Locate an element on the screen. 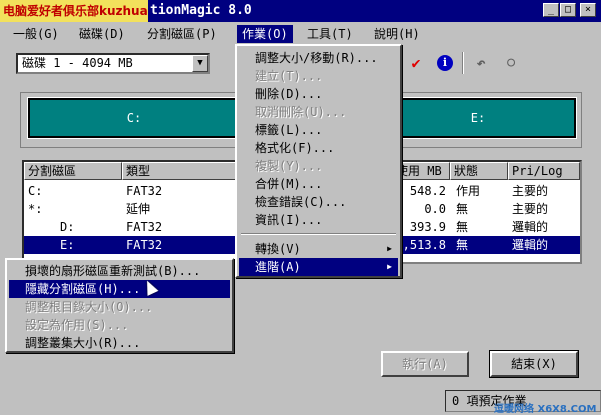  menu-help: 說明(H) is located at coordinates (397, 34).